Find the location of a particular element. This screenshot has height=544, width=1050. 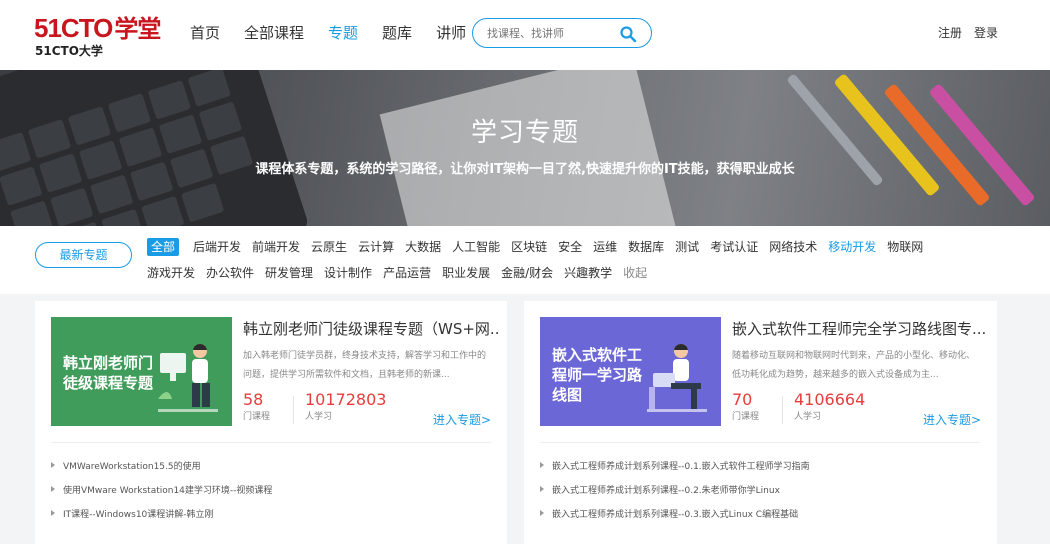

site-logo: 51CTO学堂 51CTO大学 is located at coordinates (104, 37).